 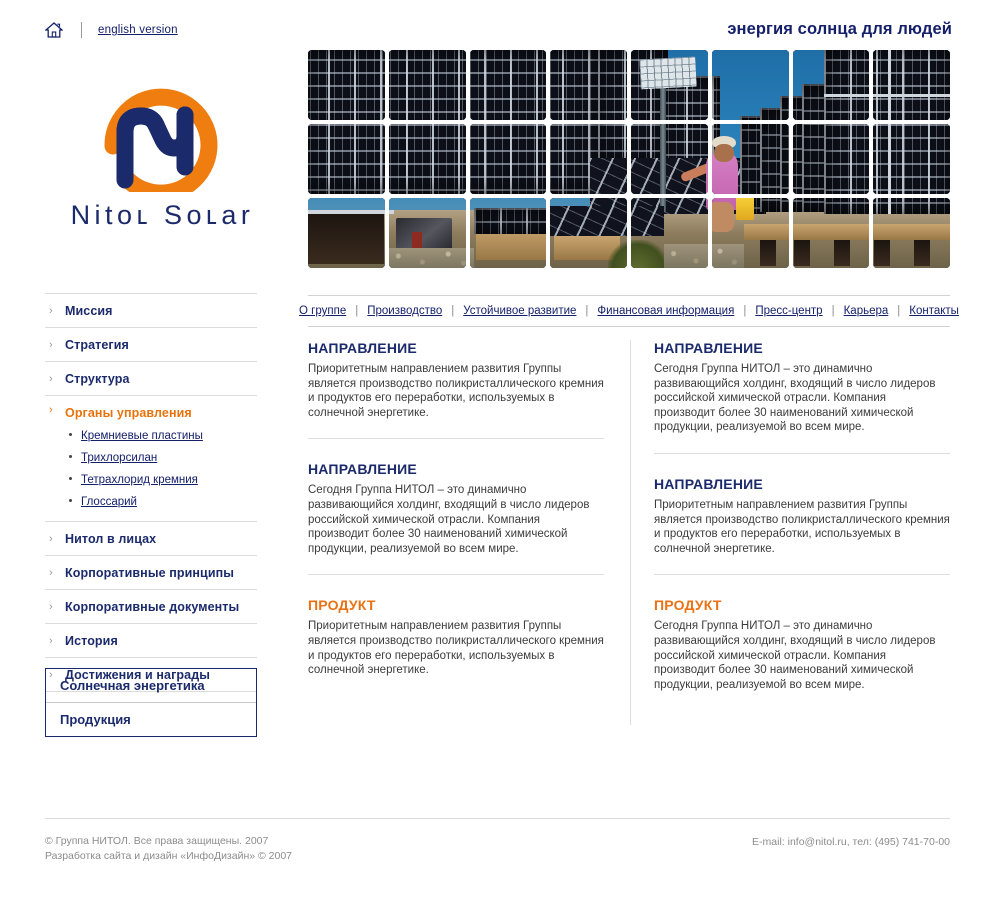 What do you see at coordinates (519, 311) in the screenshot?
I see `nav-item-3: Устойчивое развитие` at bounding box center [519, 311].